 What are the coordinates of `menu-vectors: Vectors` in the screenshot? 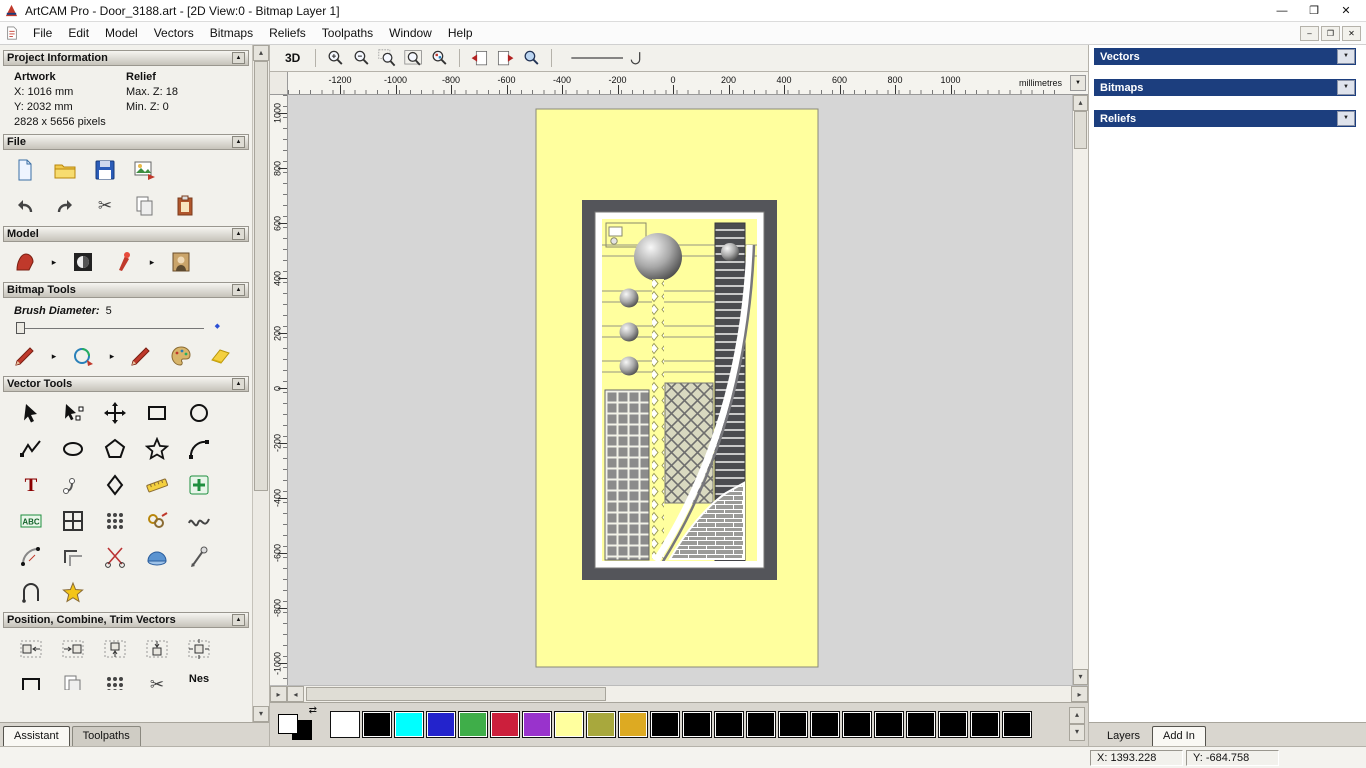 It's located at (174, 33).